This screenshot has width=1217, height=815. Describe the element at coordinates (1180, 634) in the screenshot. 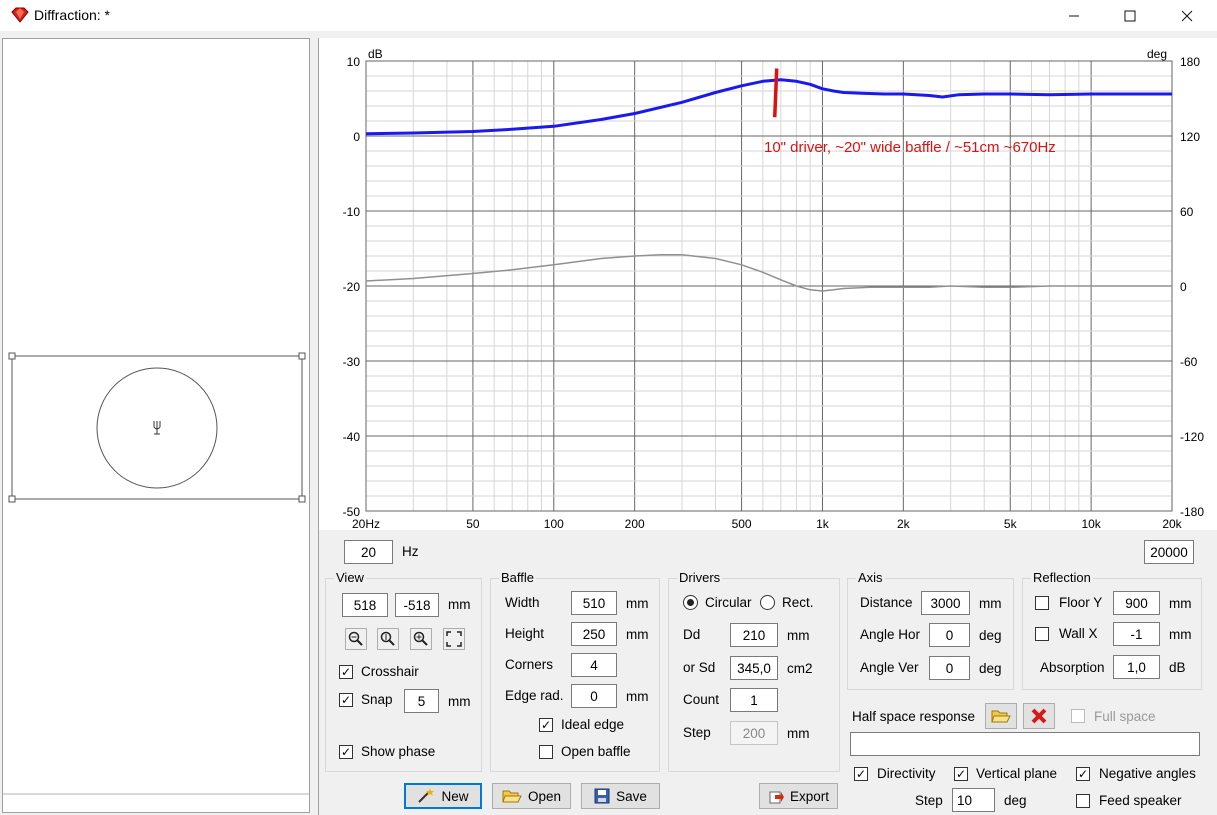

I see `wall-unit: mm` at that location.